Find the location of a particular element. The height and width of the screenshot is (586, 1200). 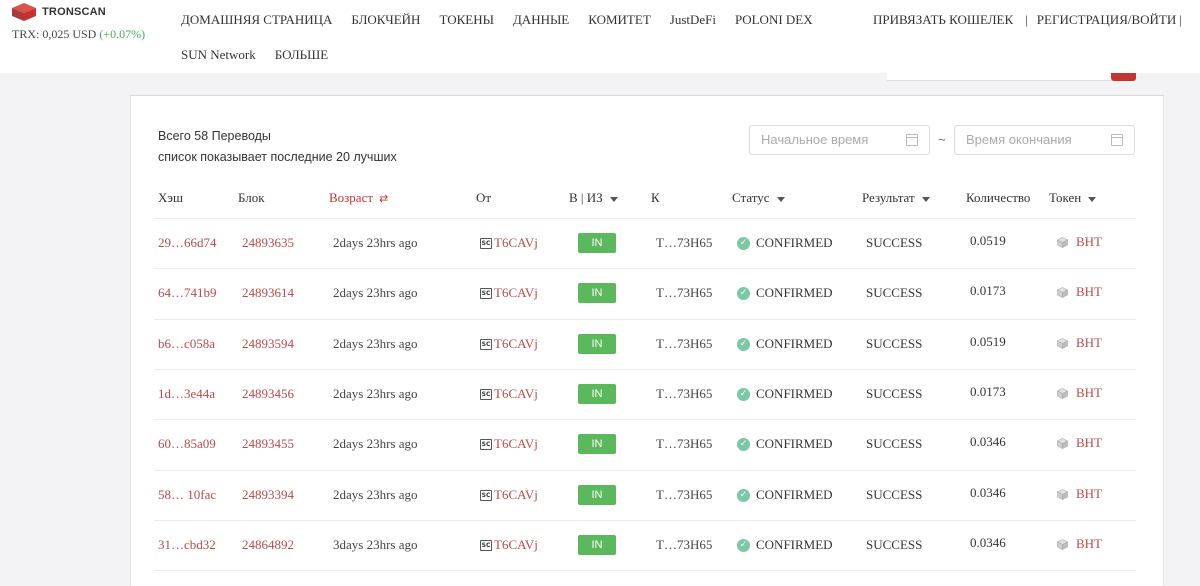

tx-hash-link: 64…741b9 is located at coordinates (187, 293).